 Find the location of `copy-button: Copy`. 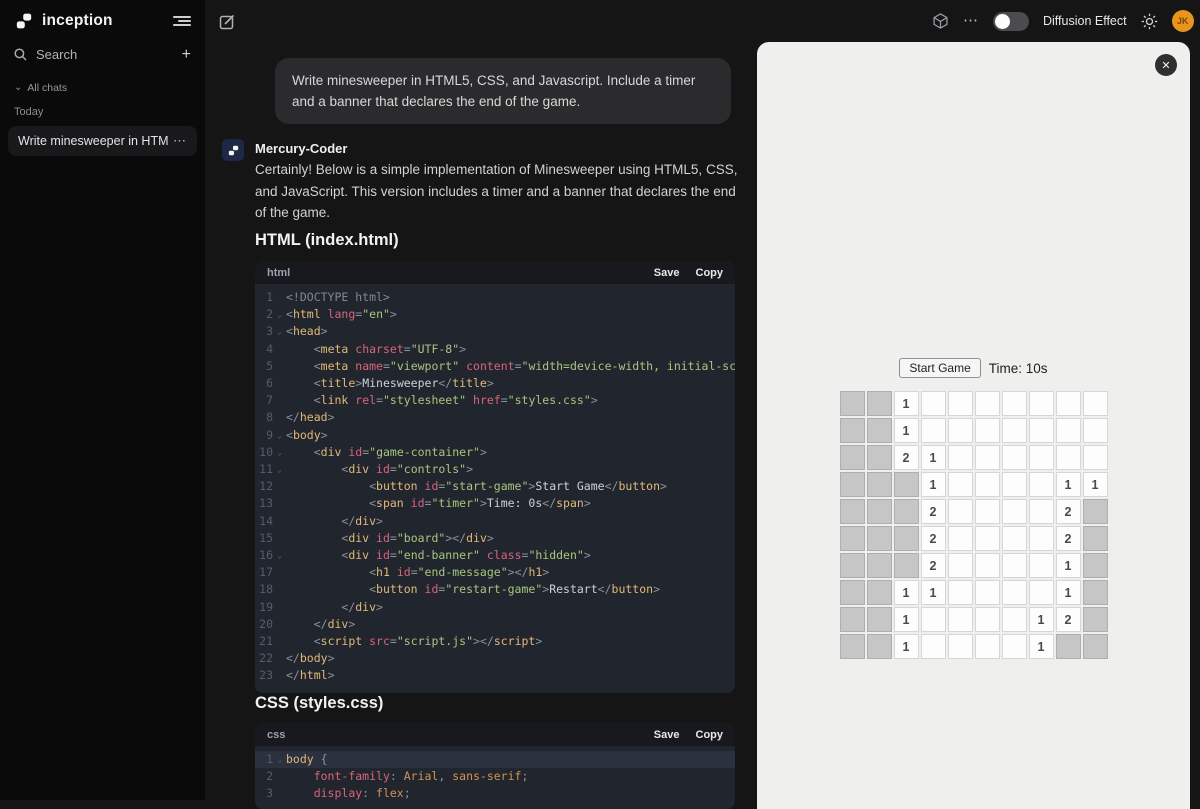

copy-button: Copy is located at coordinates (710, 735).